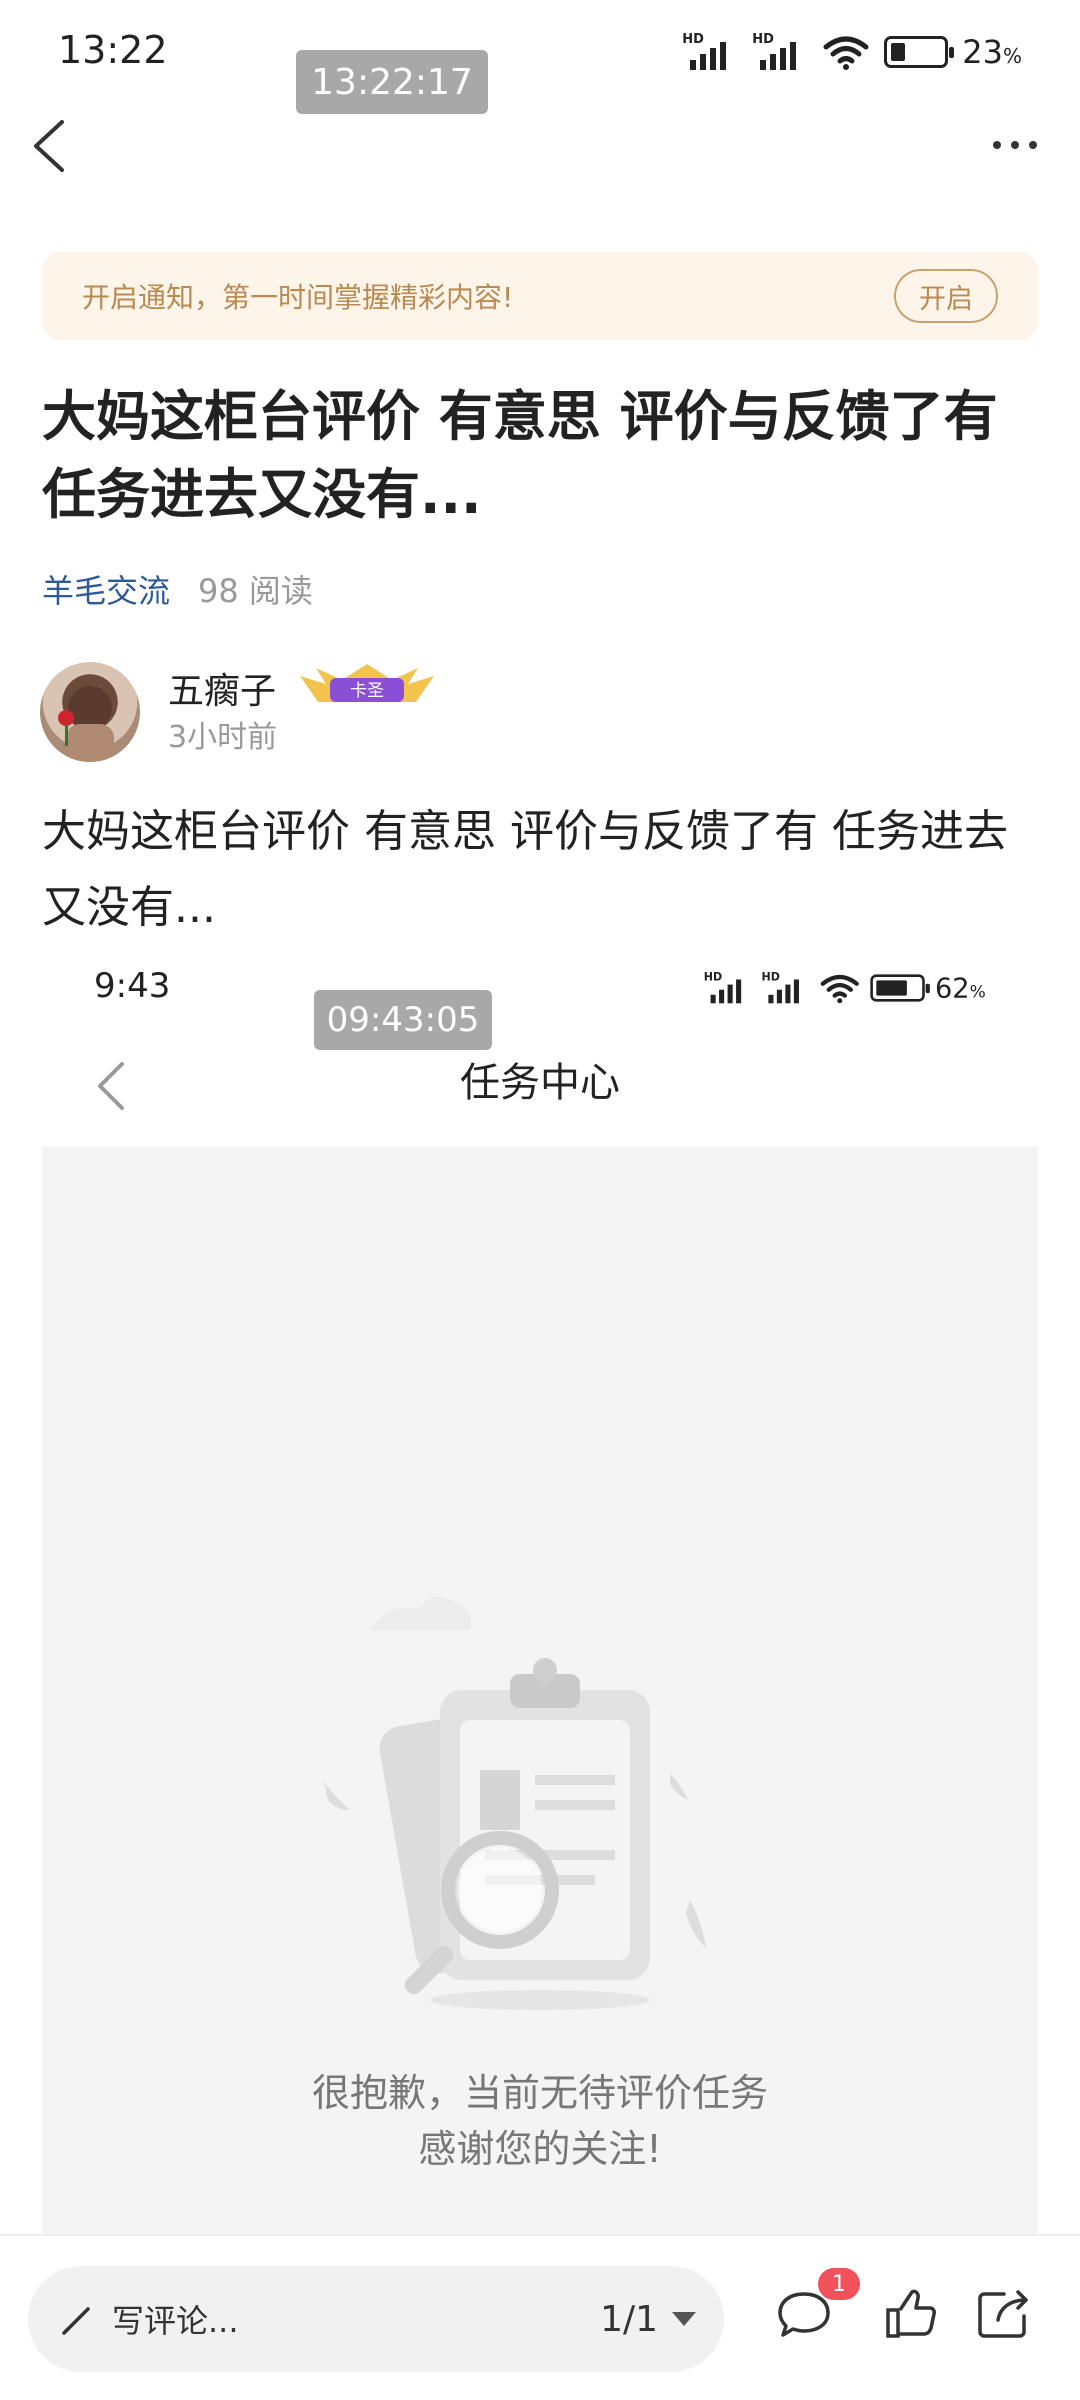  I want to click on empty-thanks: 感谢您的关注!, so click(540, 2149).